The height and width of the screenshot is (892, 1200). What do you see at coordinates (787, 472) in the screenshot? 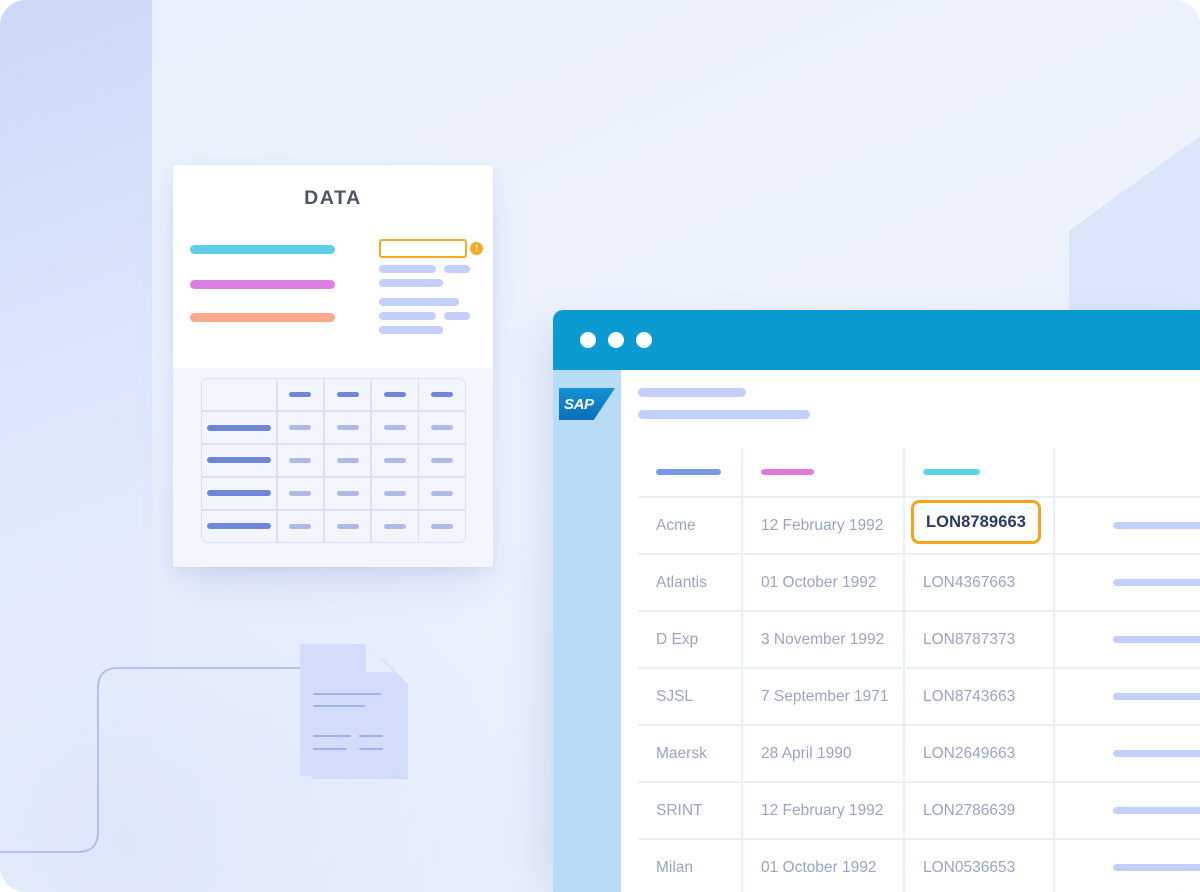
I see `table-header-bar` at bounding box center [787, 472].